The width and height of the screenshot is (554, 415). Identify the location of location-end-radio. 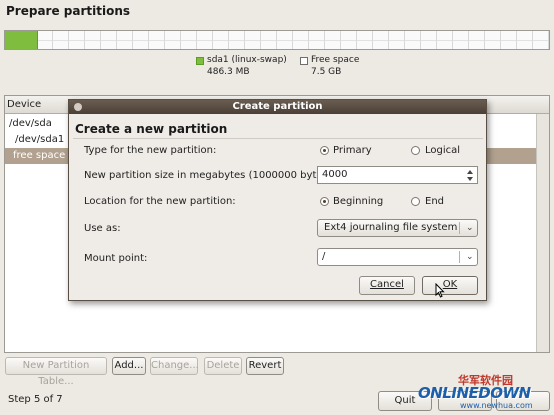
(415, 201).